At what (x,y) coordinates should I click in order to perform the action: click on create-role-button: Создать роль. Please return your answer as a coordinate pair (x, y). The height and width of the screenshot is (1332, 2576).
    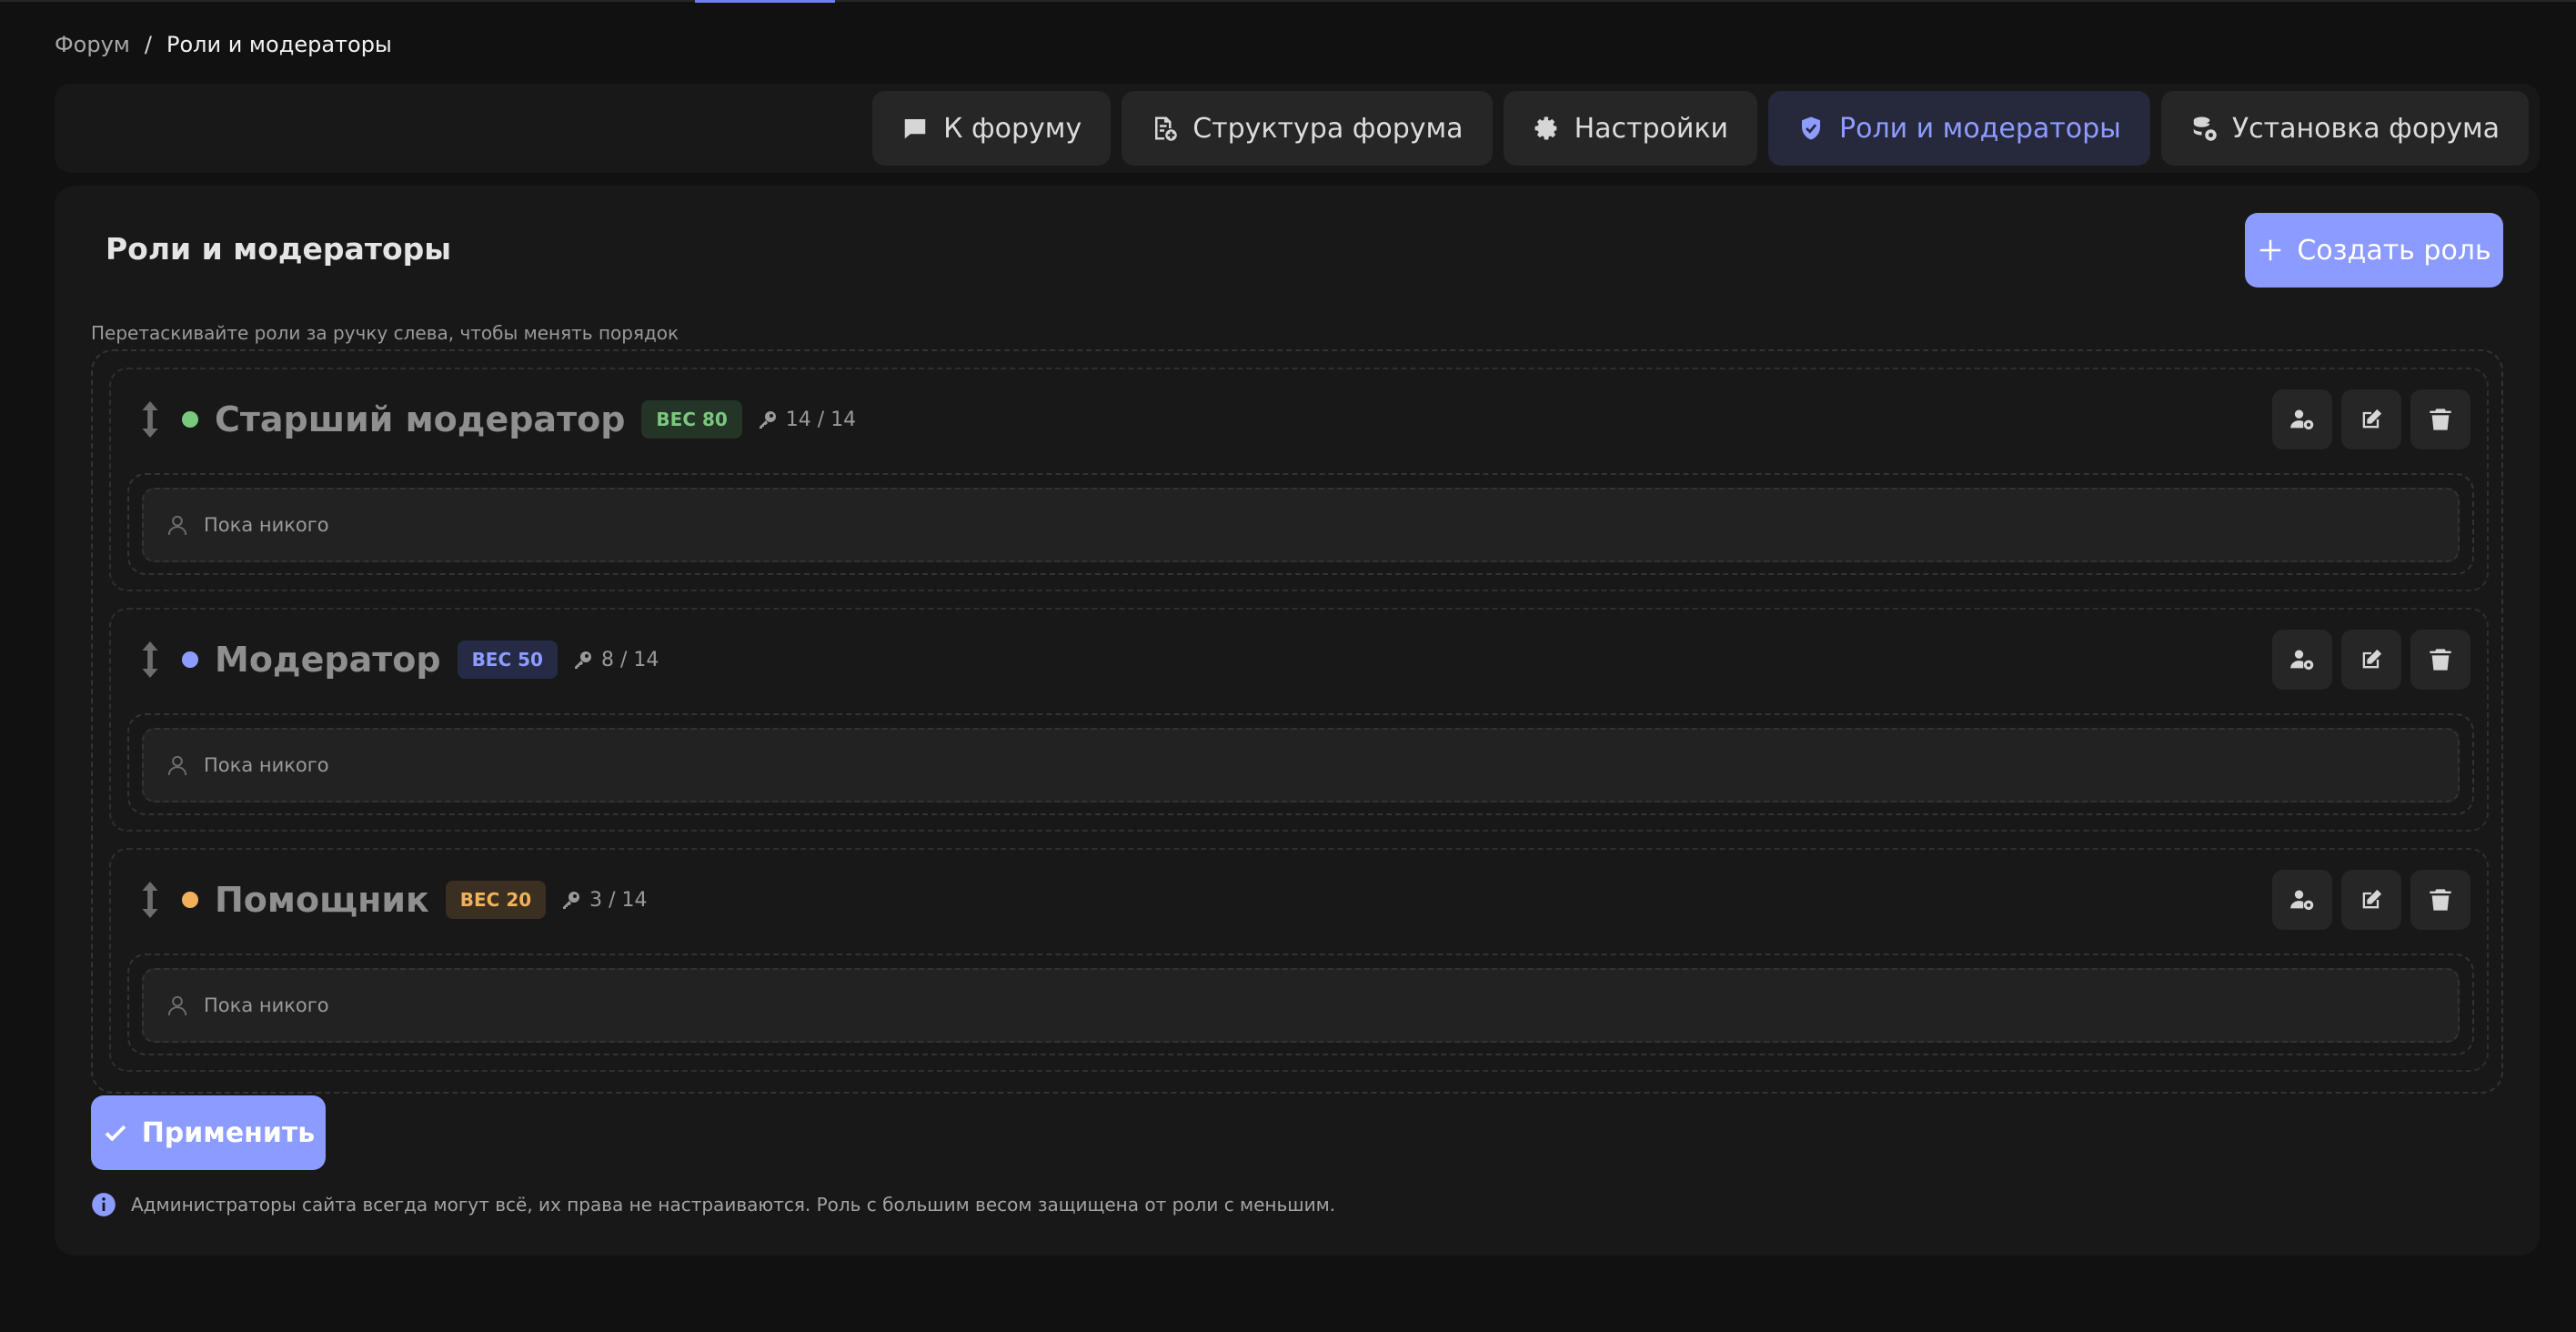
    Looking at the image, I should click on (2374, 250).